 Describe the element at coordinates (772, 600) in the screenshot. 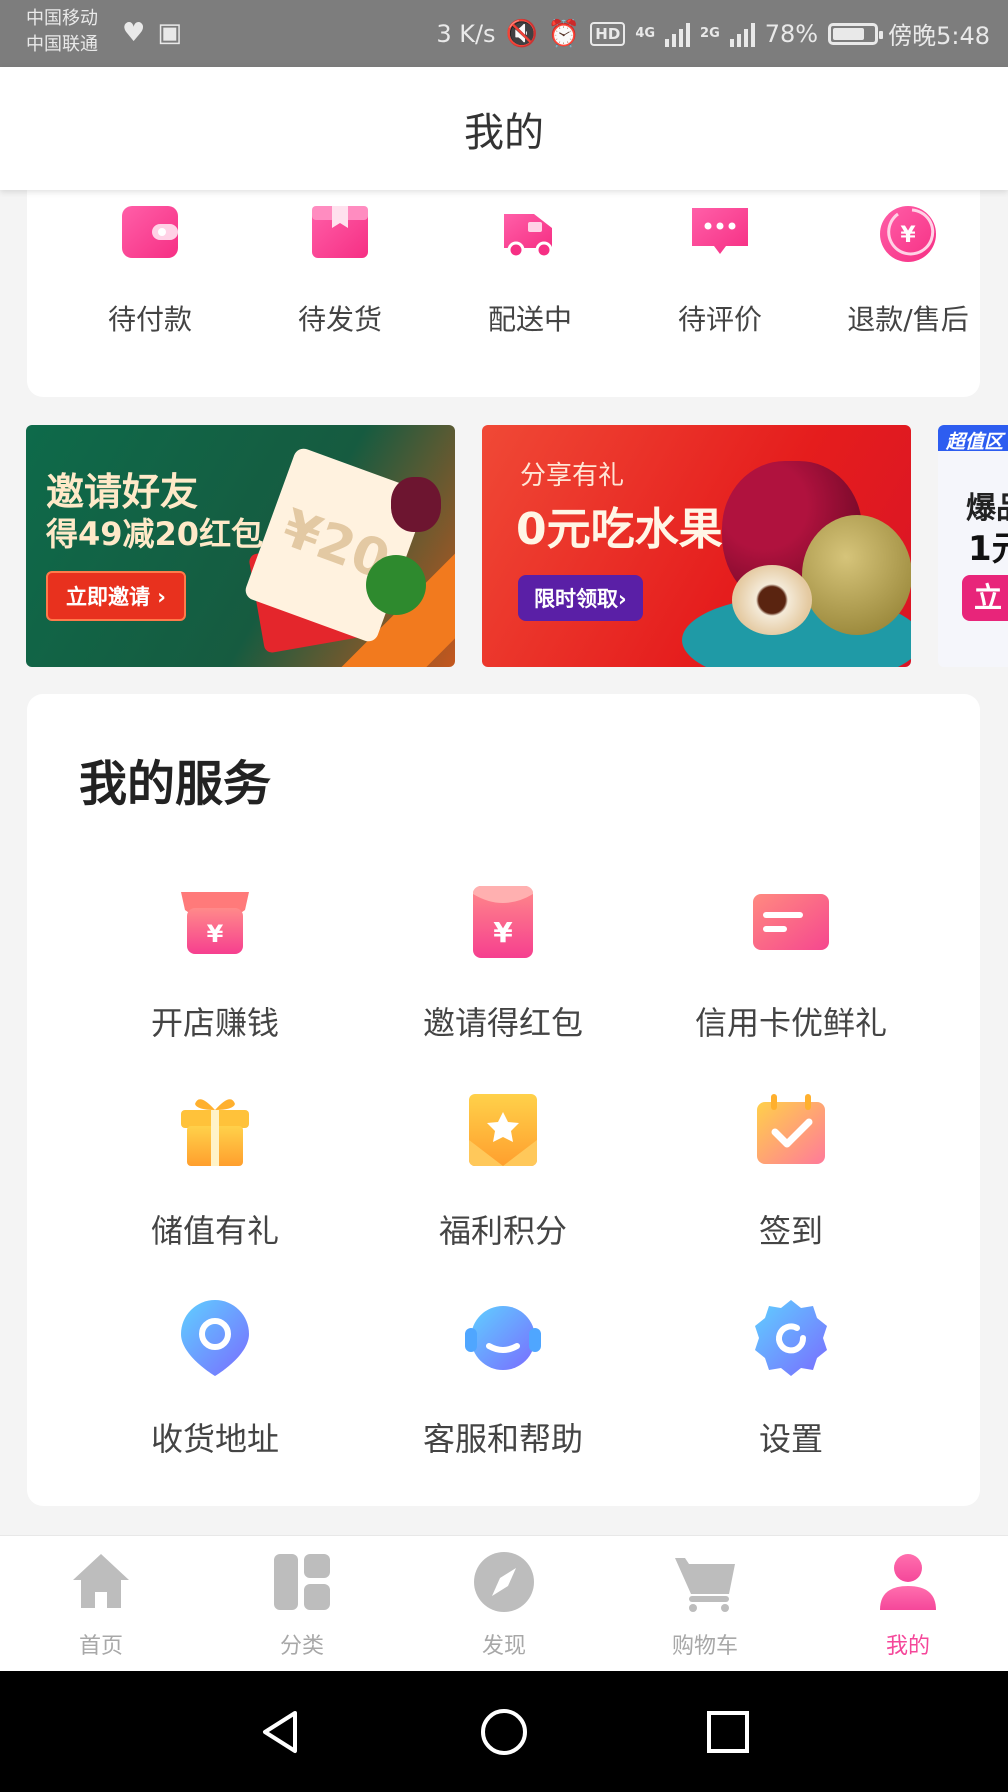

I see `longan-graphic` at that location.